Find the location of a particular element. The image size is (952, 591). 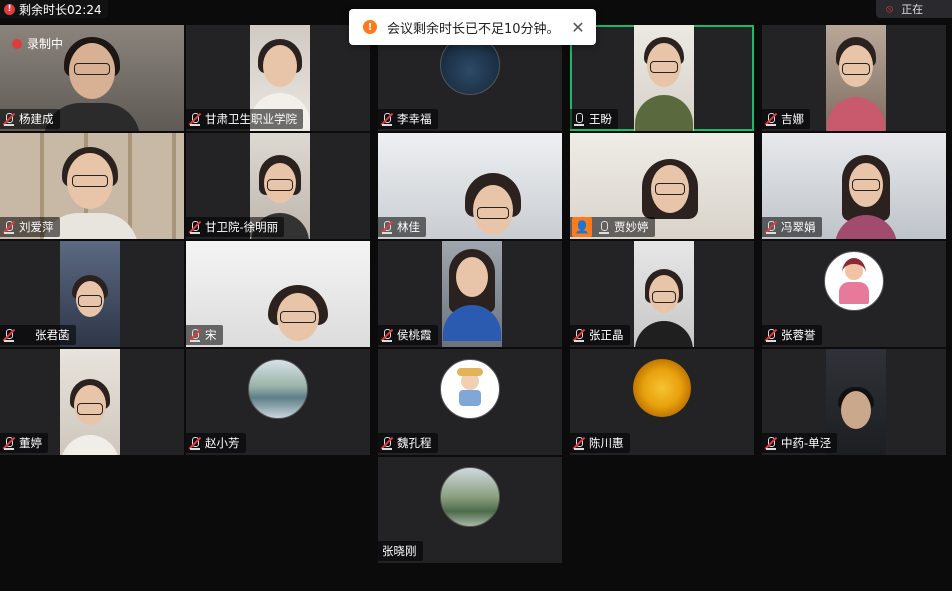

participant-tile: 赵小芳 is located at coordinates (278, 402).